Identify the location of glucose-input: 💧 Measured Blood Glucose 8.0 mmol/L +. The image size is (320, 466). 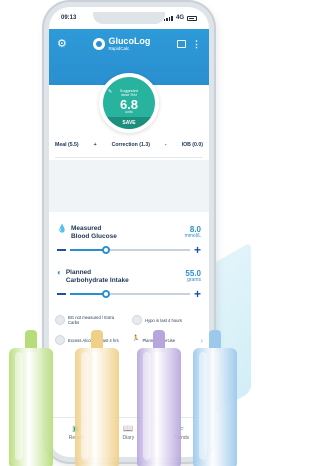
(129, 240).